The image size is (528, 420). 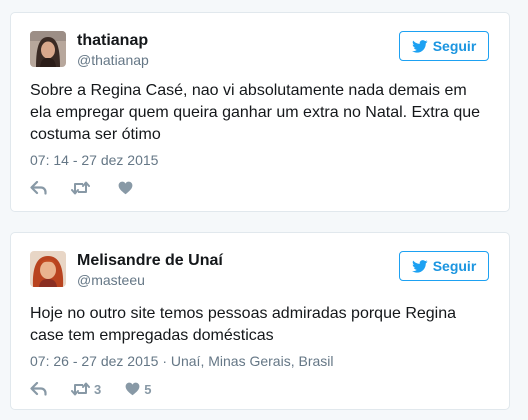 I want to click on tweet-actions, so click(x=95, y=188).